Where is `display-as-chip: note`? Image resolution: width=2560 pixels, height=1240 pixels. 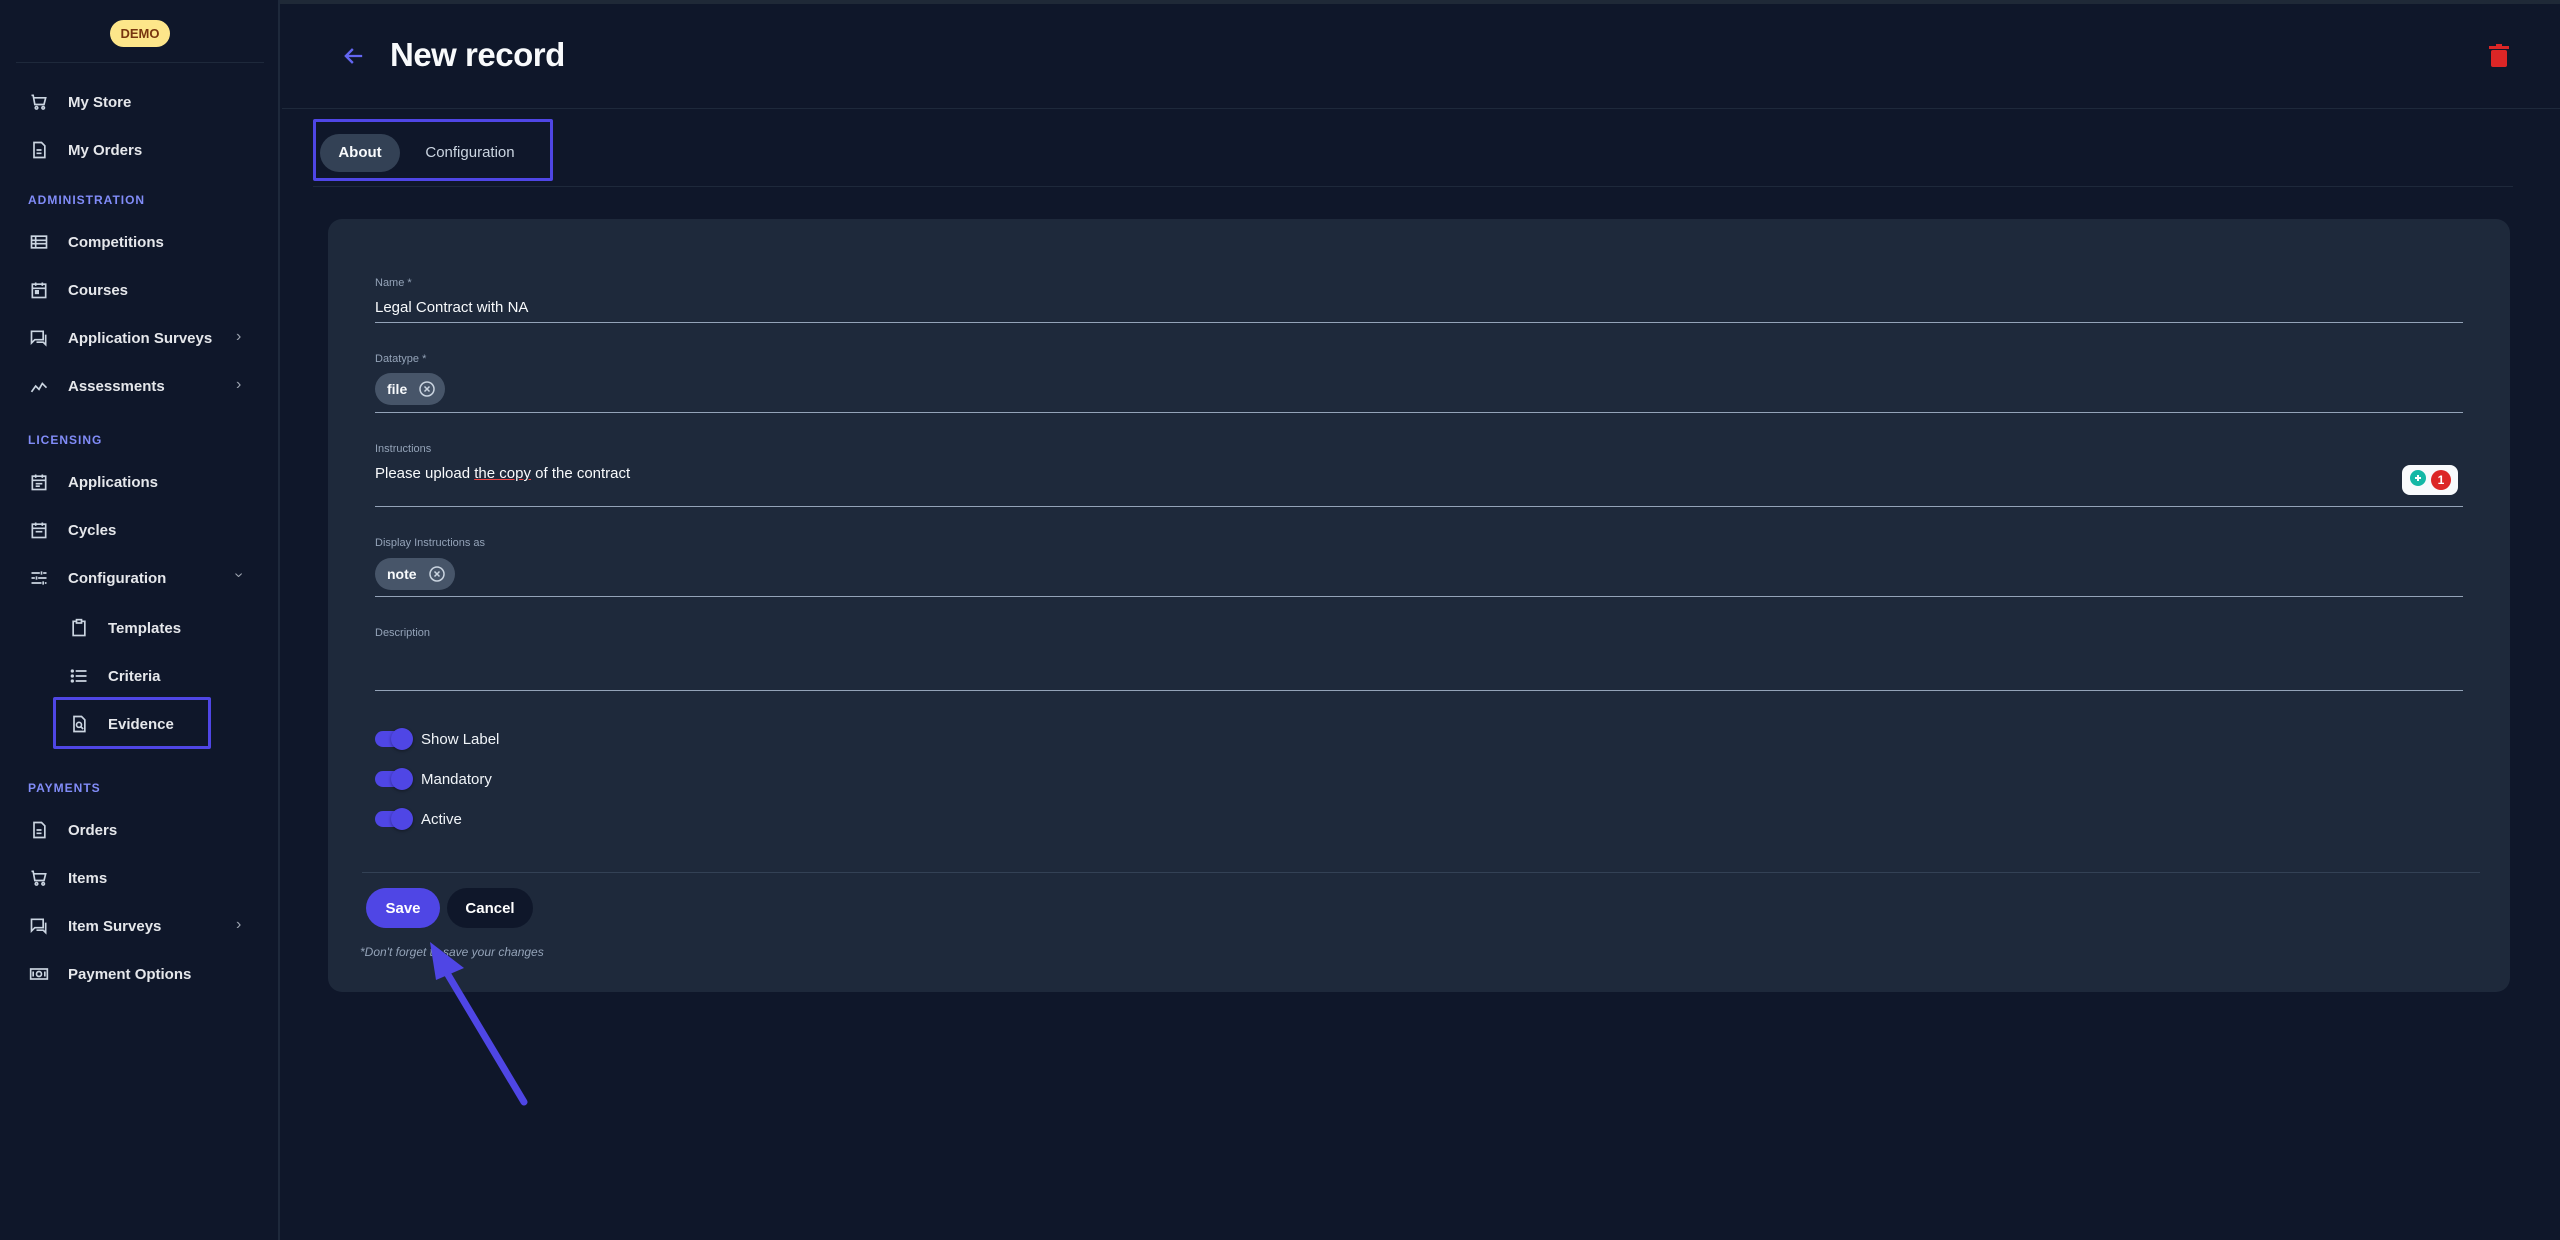 display-as-chip: note is located at coordinates (415, 574).